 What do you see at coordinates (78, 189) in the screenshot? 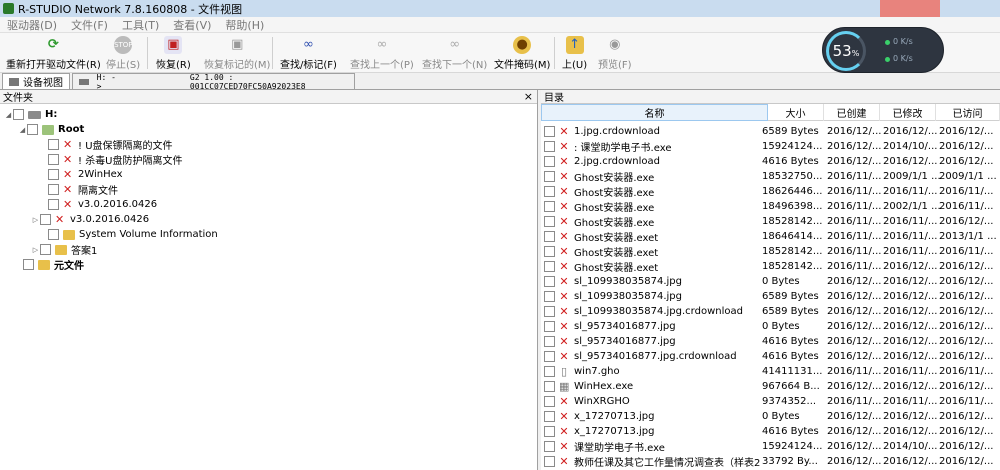
I see `tree-item: ✕ 隔离文件` at bounding box center [78, 189].